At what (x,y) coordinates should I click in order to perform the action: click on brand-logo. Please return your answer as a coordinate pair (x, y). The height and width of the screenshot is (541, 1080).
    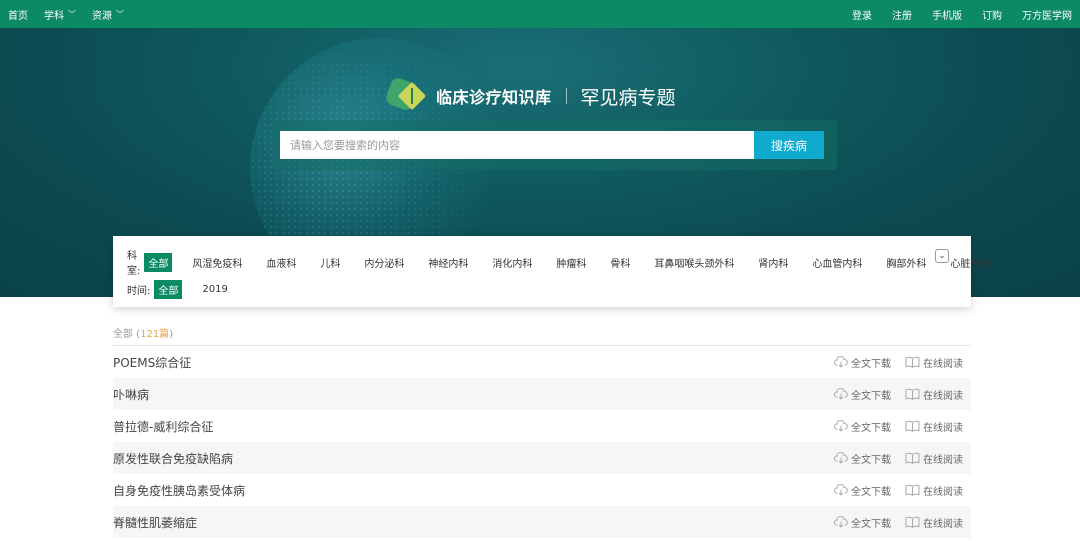
    Looking at the image, I should click on (406, 94).